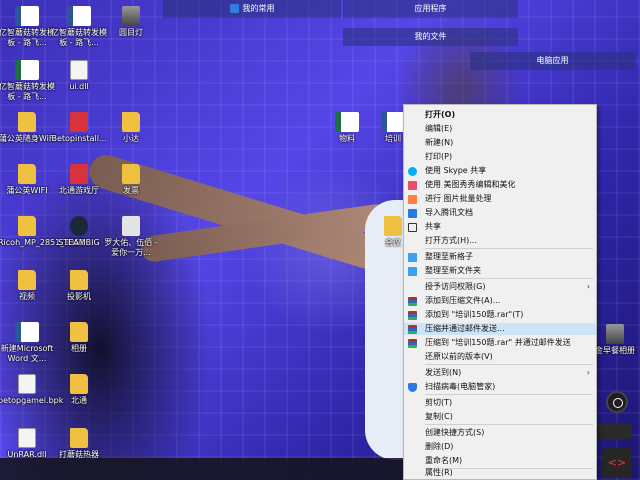 The width and height of the screenshot is (640, 480). What do you see at coordinates (500, 143) in the screenshot?
I see `menu-item-new: 新建(N)` at bounding box center [500, 143].